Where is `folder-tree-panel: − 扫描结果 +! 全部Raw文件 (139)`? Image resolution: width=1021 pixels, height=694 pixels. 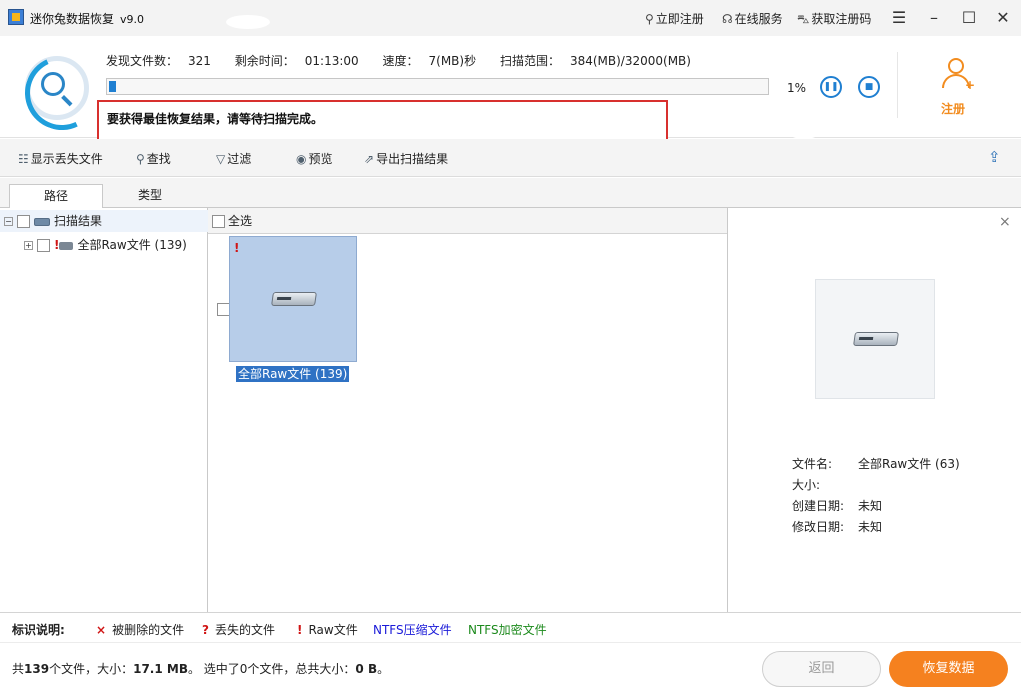
folder-tree-panel: − 扫描结果 +! 全部Raw文件 (139) is located at coordinates (104, 410).